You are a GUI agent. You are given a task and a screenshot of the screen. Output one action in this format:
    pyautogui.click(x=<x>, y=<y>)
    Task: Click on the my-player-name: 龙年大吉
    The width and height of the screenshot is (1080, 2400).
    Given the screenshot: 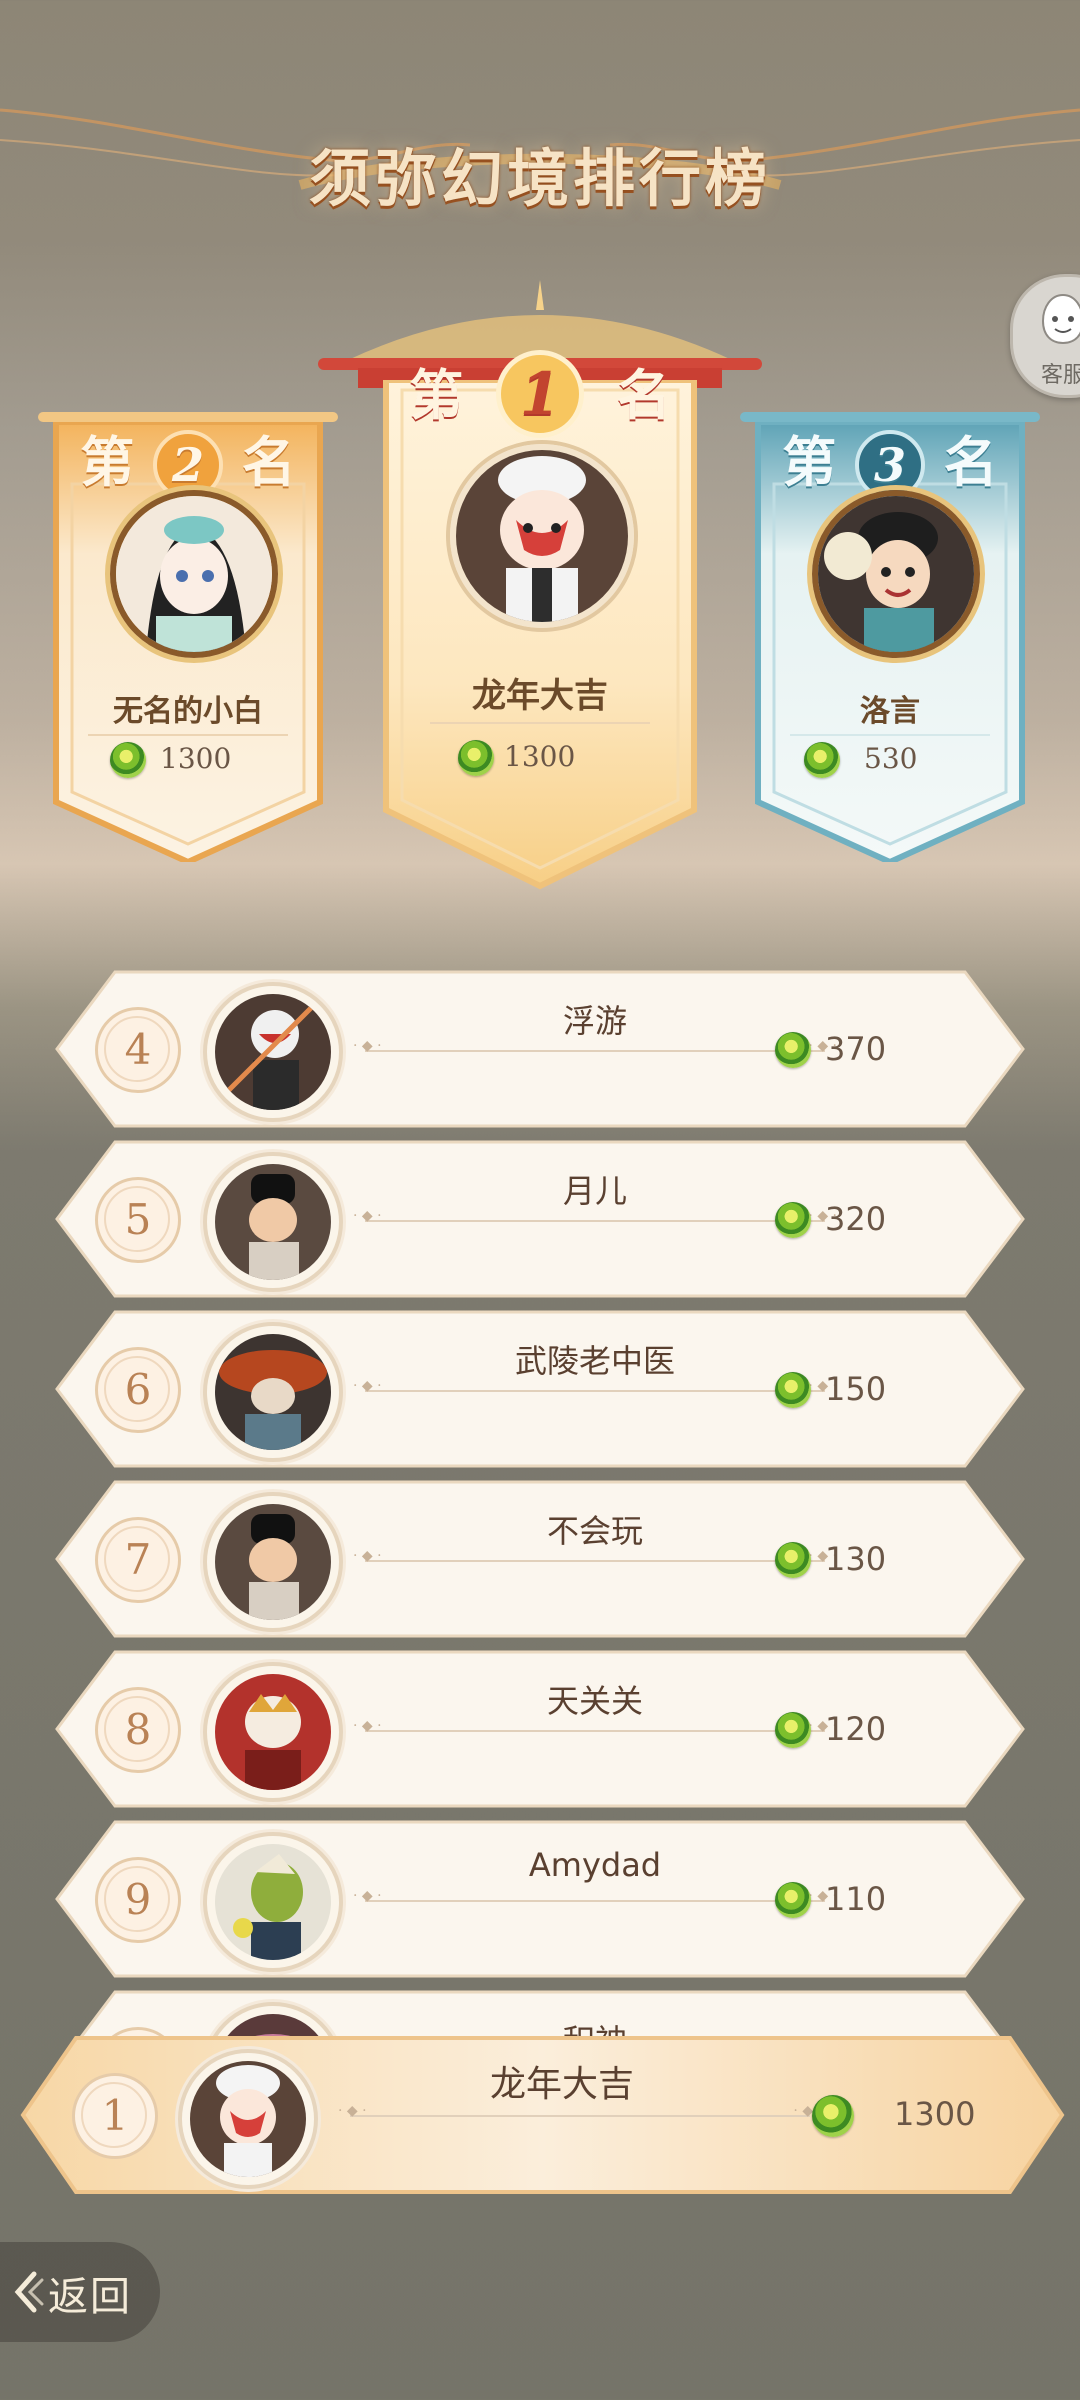 What is the action you would take?
    pyautogui.click(x=561, y=2084)
    